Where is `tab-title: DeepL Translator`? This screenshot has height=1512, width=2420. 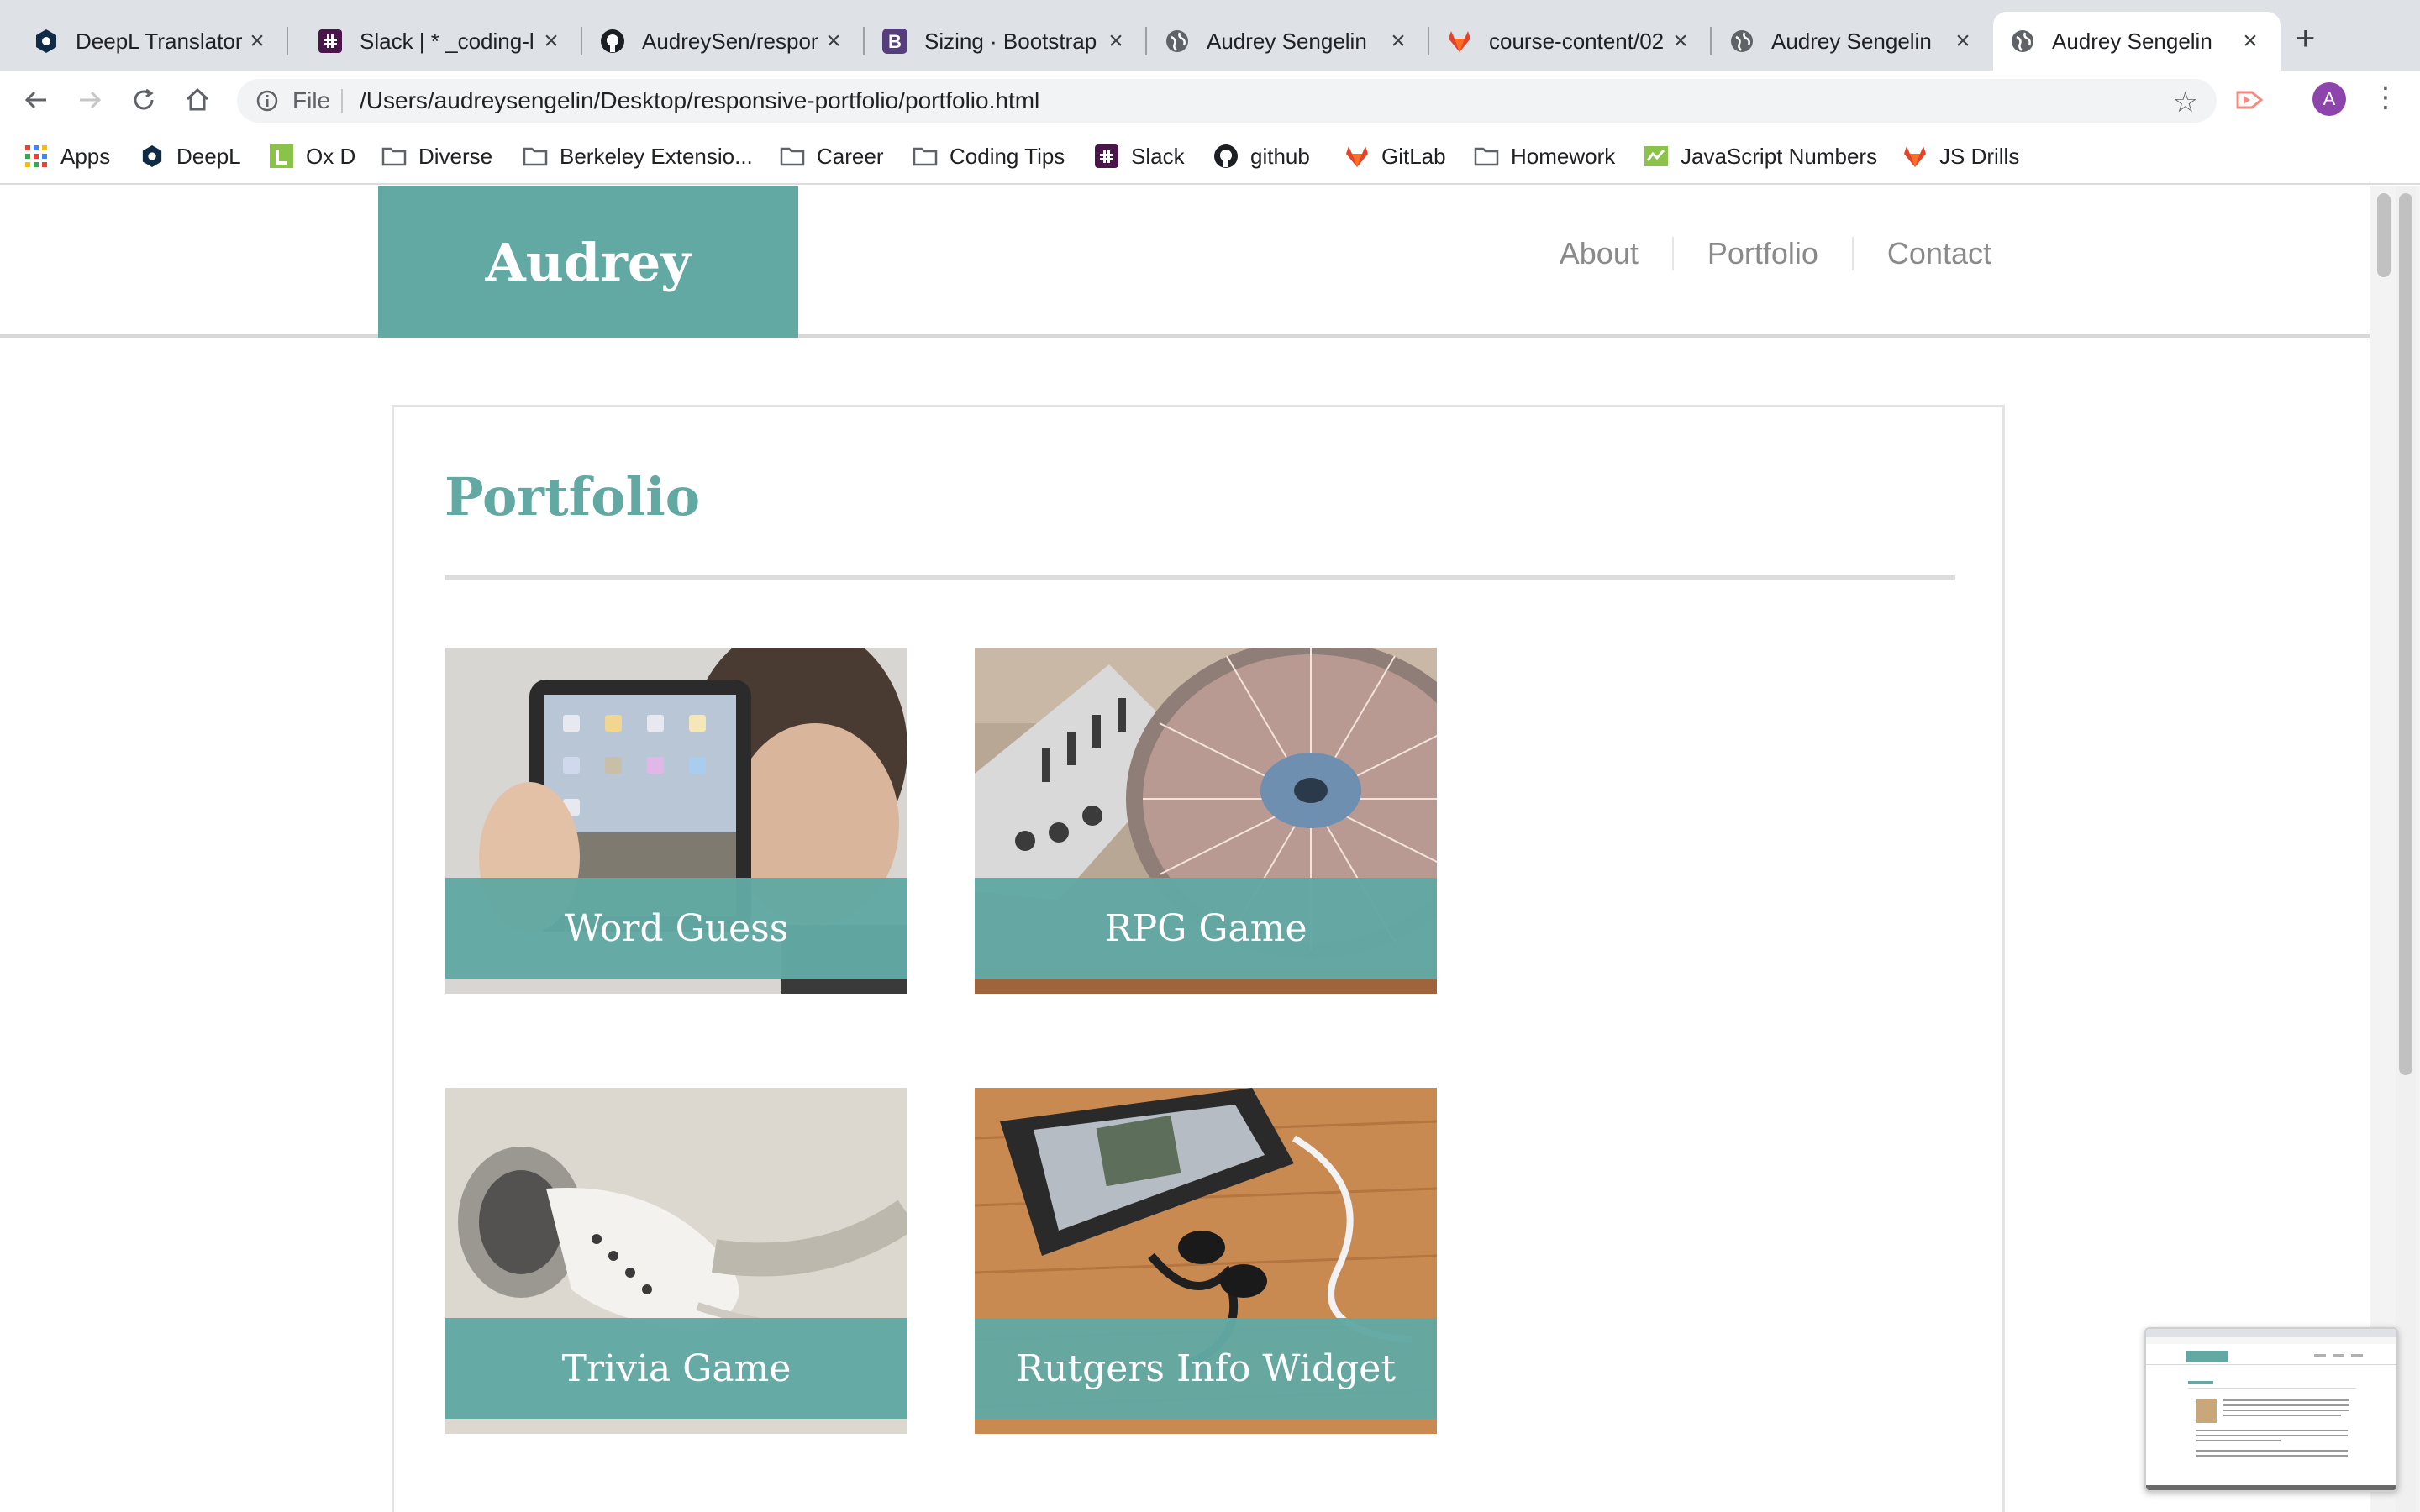
tab-title: DeepL Translator is located at coordinates (159, 41).